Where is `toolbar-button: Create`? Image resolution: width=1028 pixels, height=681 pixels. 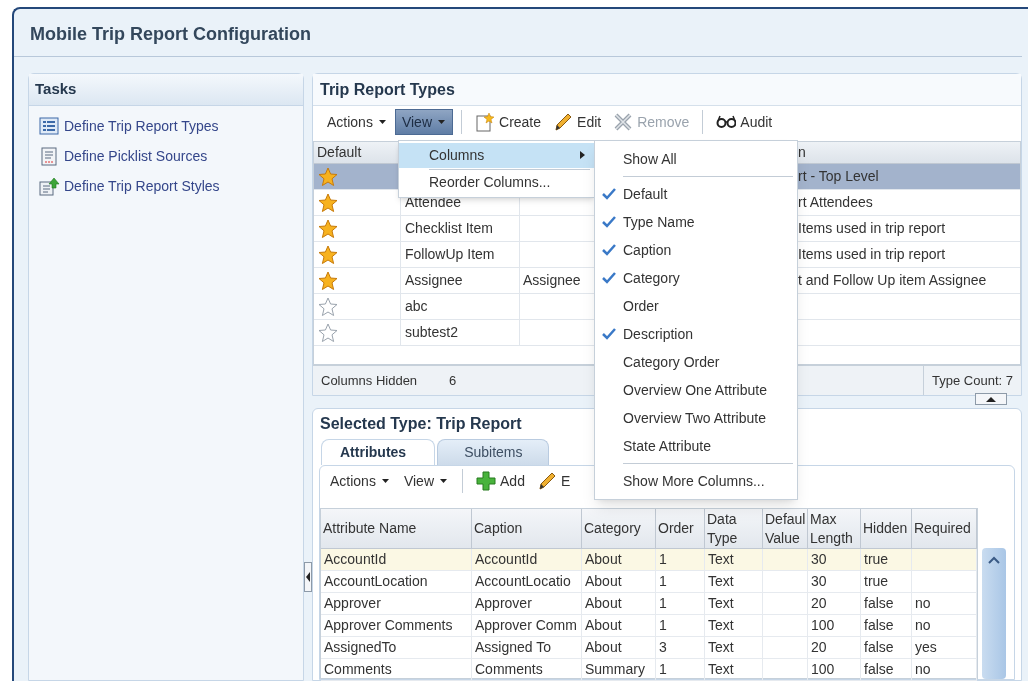 toolbar-button: Create is located at coordinates (508, 122).